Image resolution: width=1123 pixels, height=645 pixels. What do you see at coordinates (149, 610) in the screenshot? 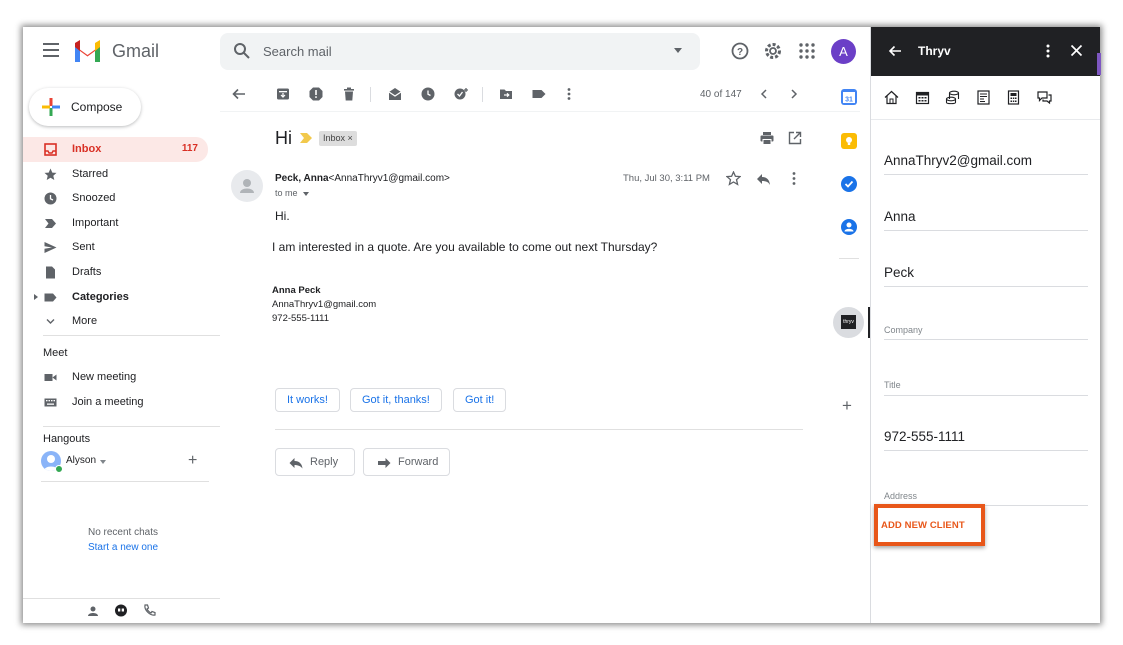
I see `phone-icon` at bounding box center [149, 610].